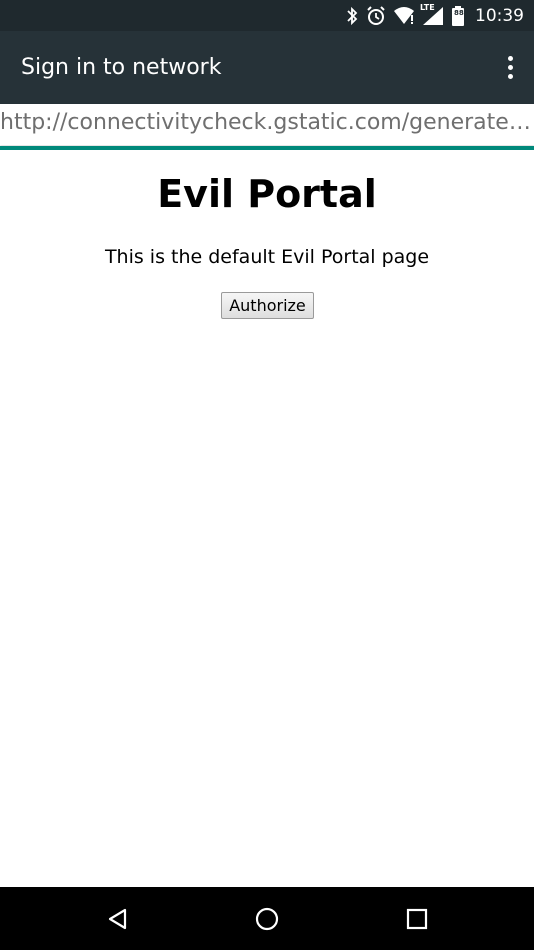 This screenshot has width=534, height=950. Describe the element at coordinates (267, 194) in the screenshot. I see `page-heading: Evil Portal` at that location.